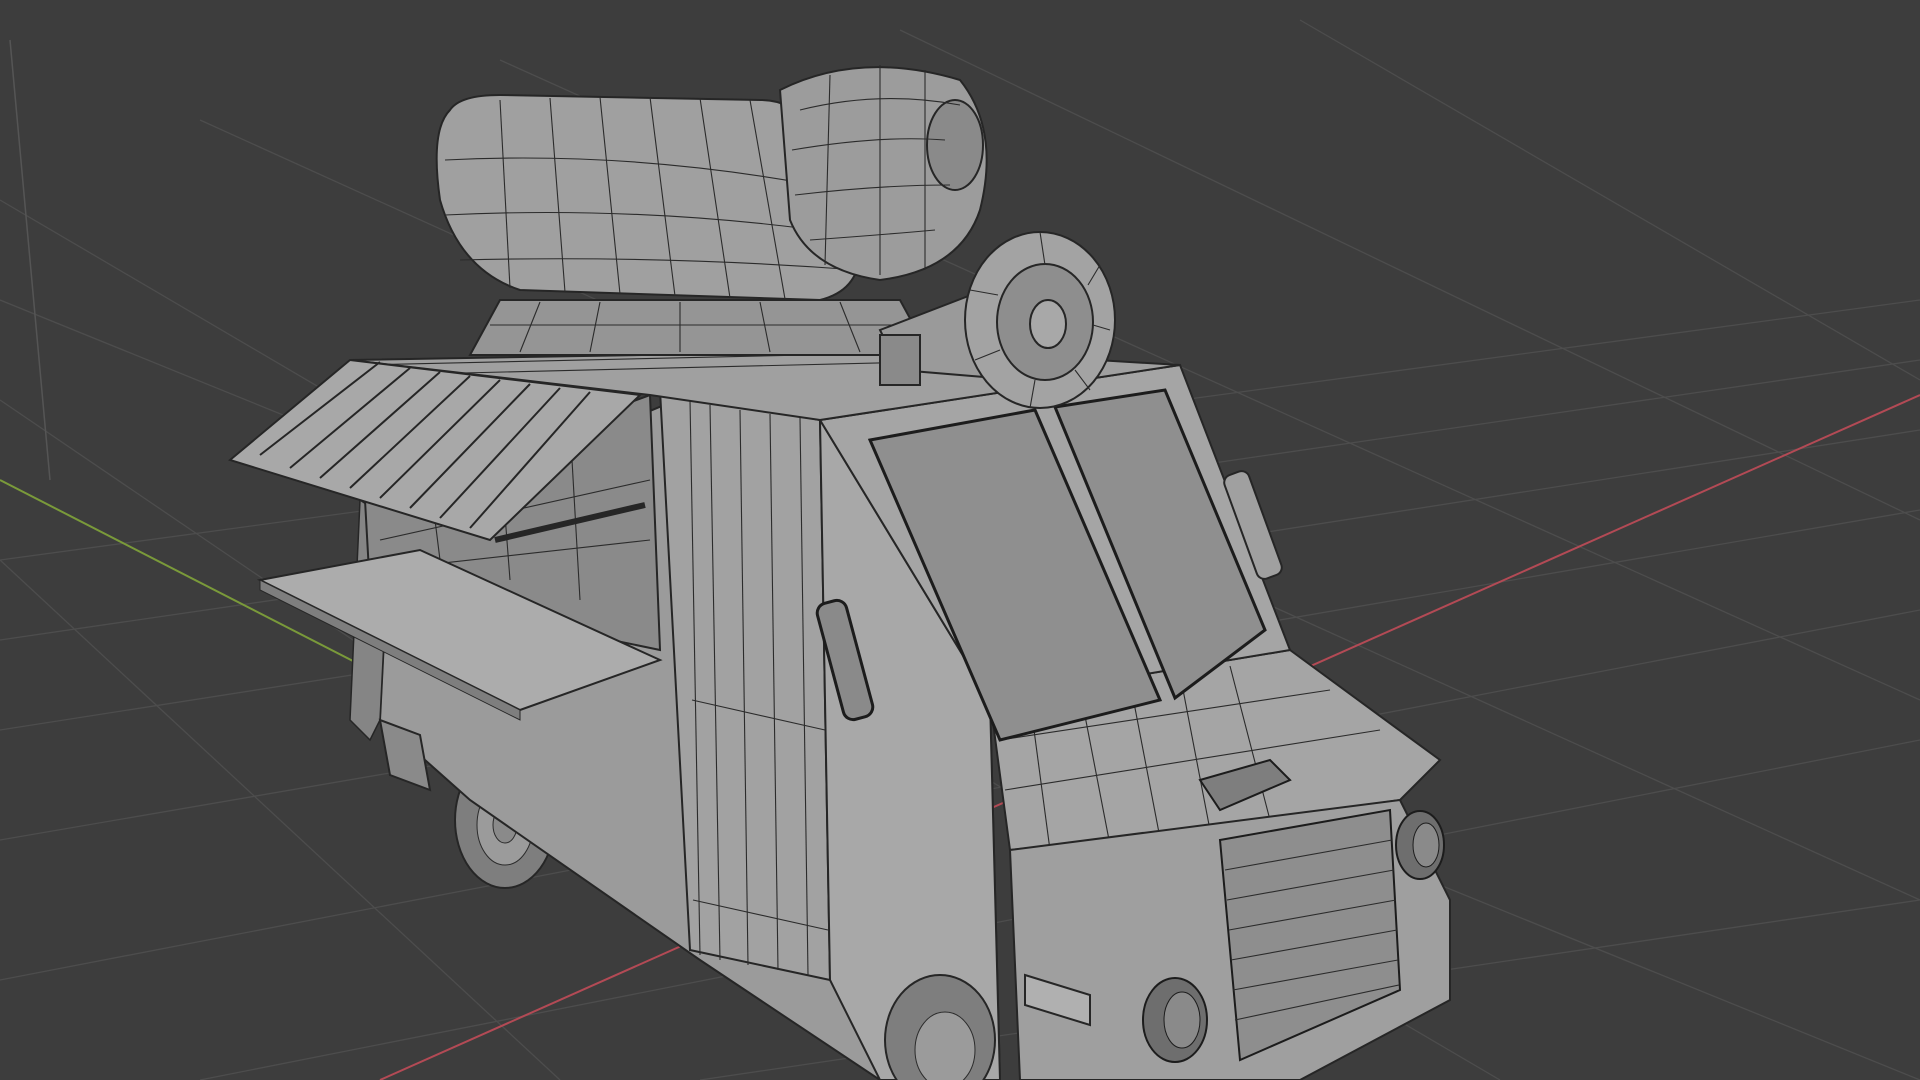 This screenshot has width=1920, height=1080. What do you see at coordinates (700, 327) in the screenshot?
I see `roof-rack` at bounding box center [700, 327].